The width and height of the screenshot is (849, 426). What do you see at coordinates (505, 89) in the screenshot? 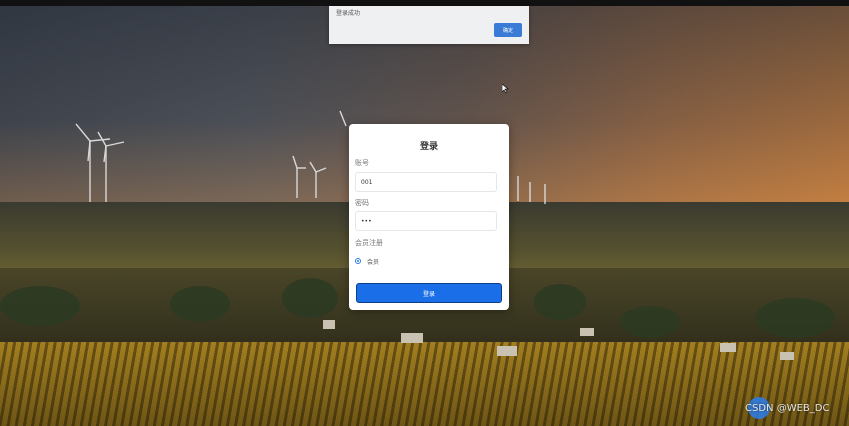
I see `mouse-cursor-icon` at bounding box center [505, 89].